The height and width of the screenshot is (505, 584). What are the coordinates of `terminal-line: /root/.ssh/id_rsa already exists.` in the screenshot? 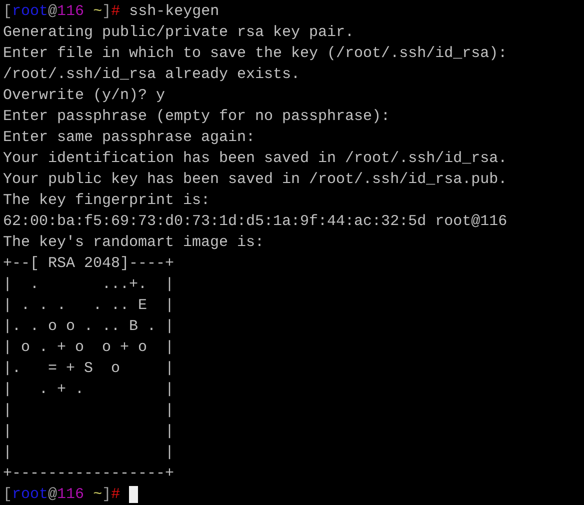 It's located at (152, 75).